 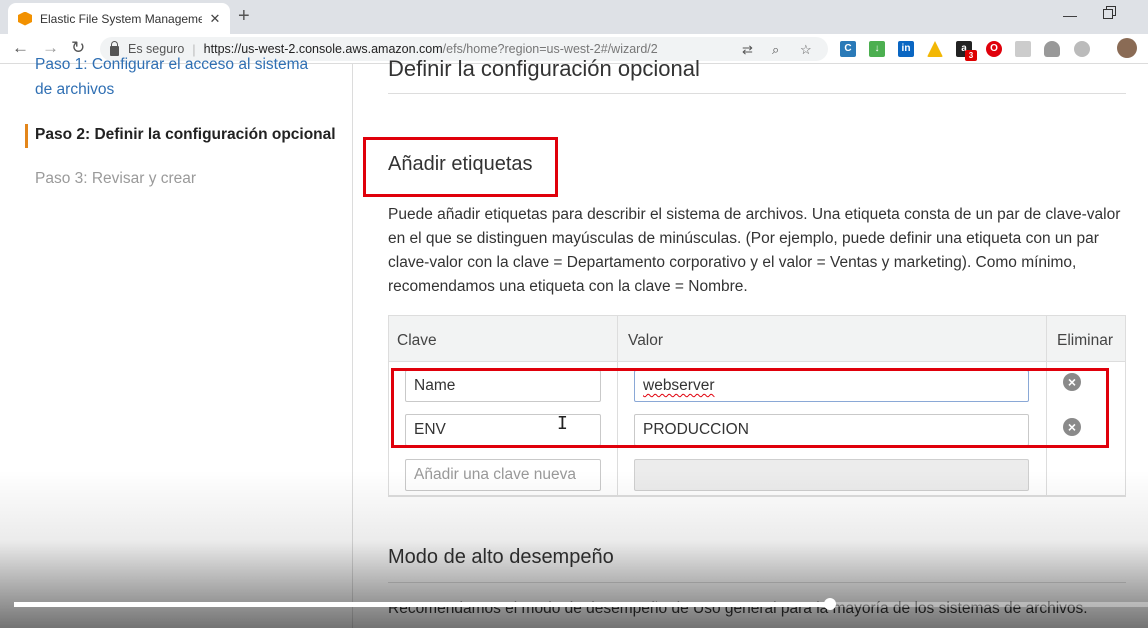 I want to click on highlight-box-tag-rows, so click(x=750, y=408).